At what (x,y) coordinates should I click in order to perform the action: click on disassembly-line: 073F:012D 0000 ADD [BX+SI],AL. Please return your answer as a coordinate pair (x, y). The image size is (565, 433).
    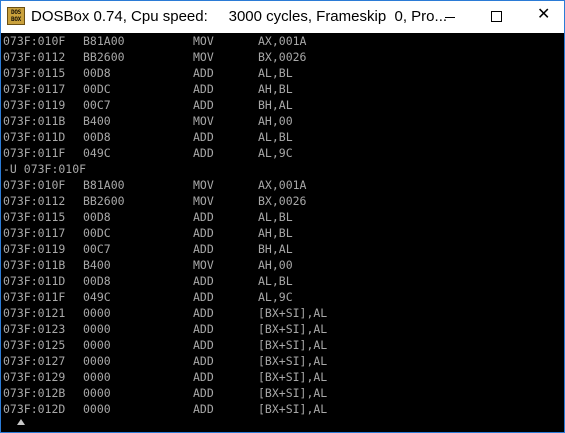
    Looking at the image, I should click on (282, 409).